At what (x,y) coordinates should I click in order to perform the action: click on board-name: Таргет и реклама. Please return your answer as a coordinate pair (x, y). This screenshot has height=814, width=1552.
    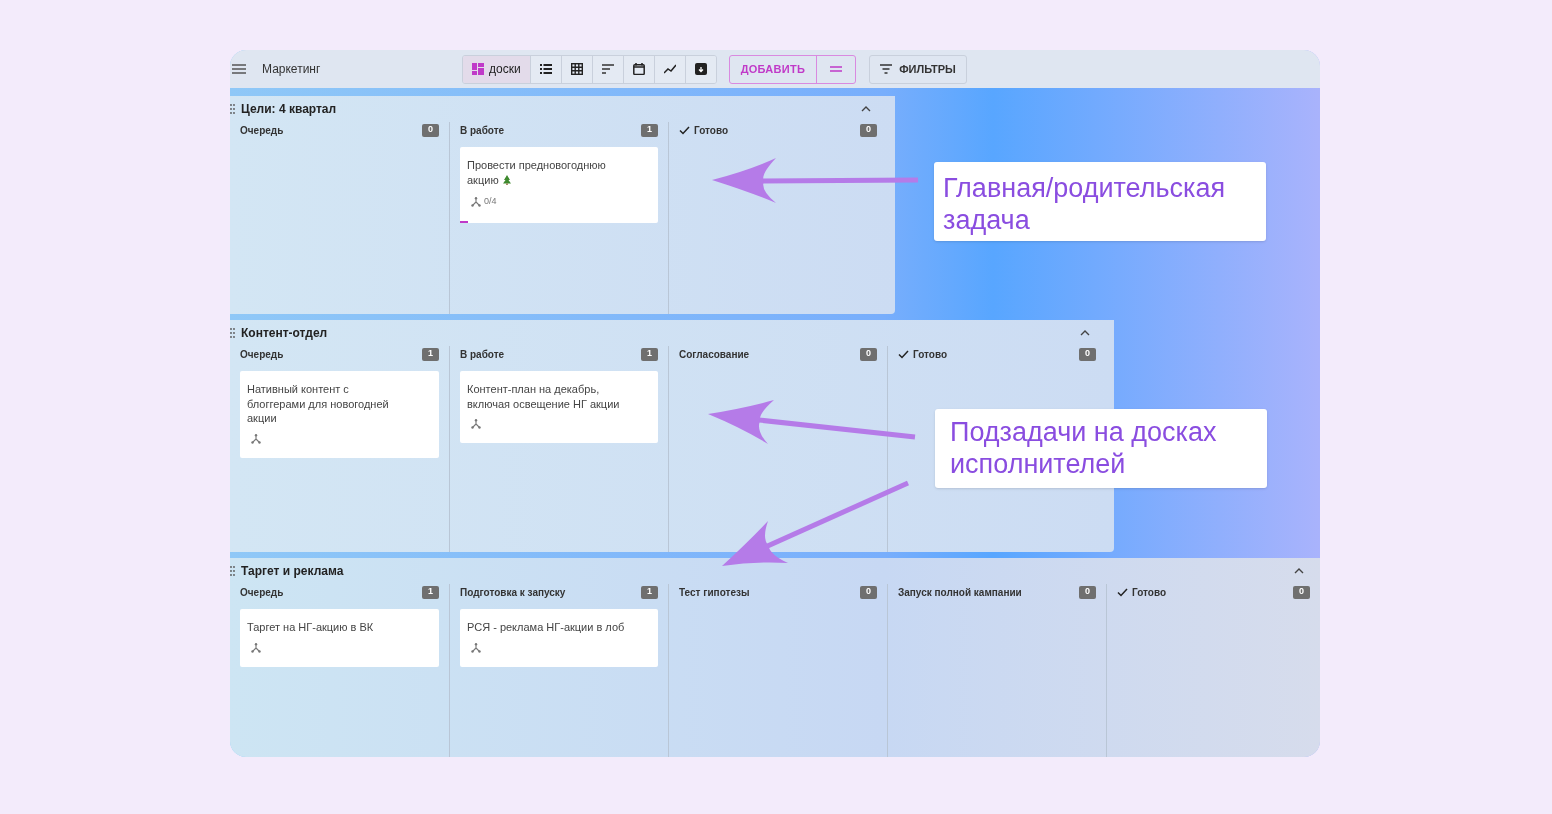
    Looking at the image, I should click on (292, 571).